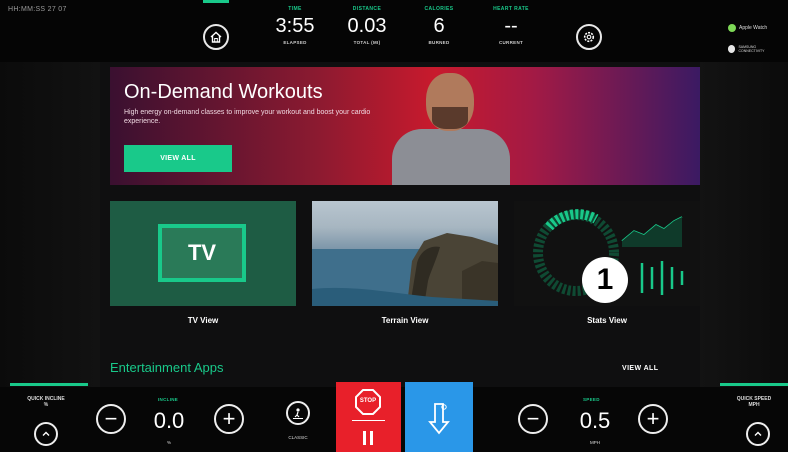  Describe the element at coordinates (439, 42) in the screenshot. I see `stat-calories-sub: BURNED` at that location.